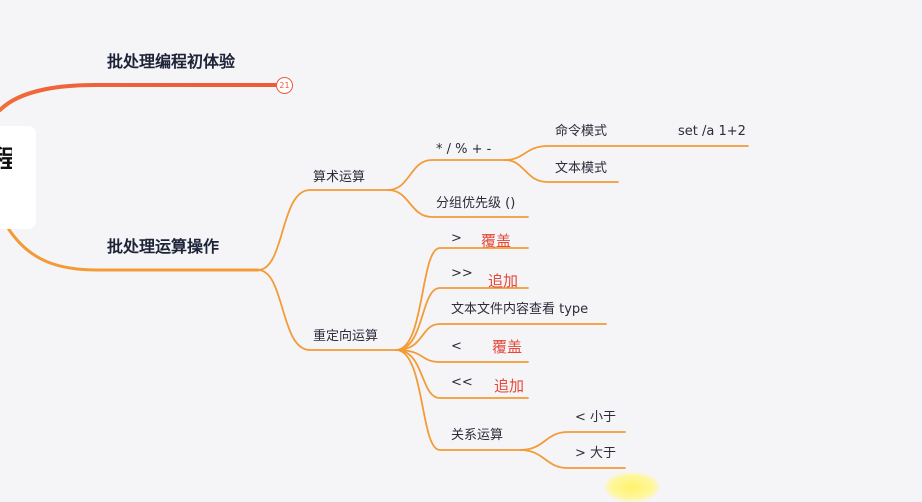  Describe the element at coordinates (345, 337) in the screenshot. I see `node-redirect: 重定向运算` at that location.